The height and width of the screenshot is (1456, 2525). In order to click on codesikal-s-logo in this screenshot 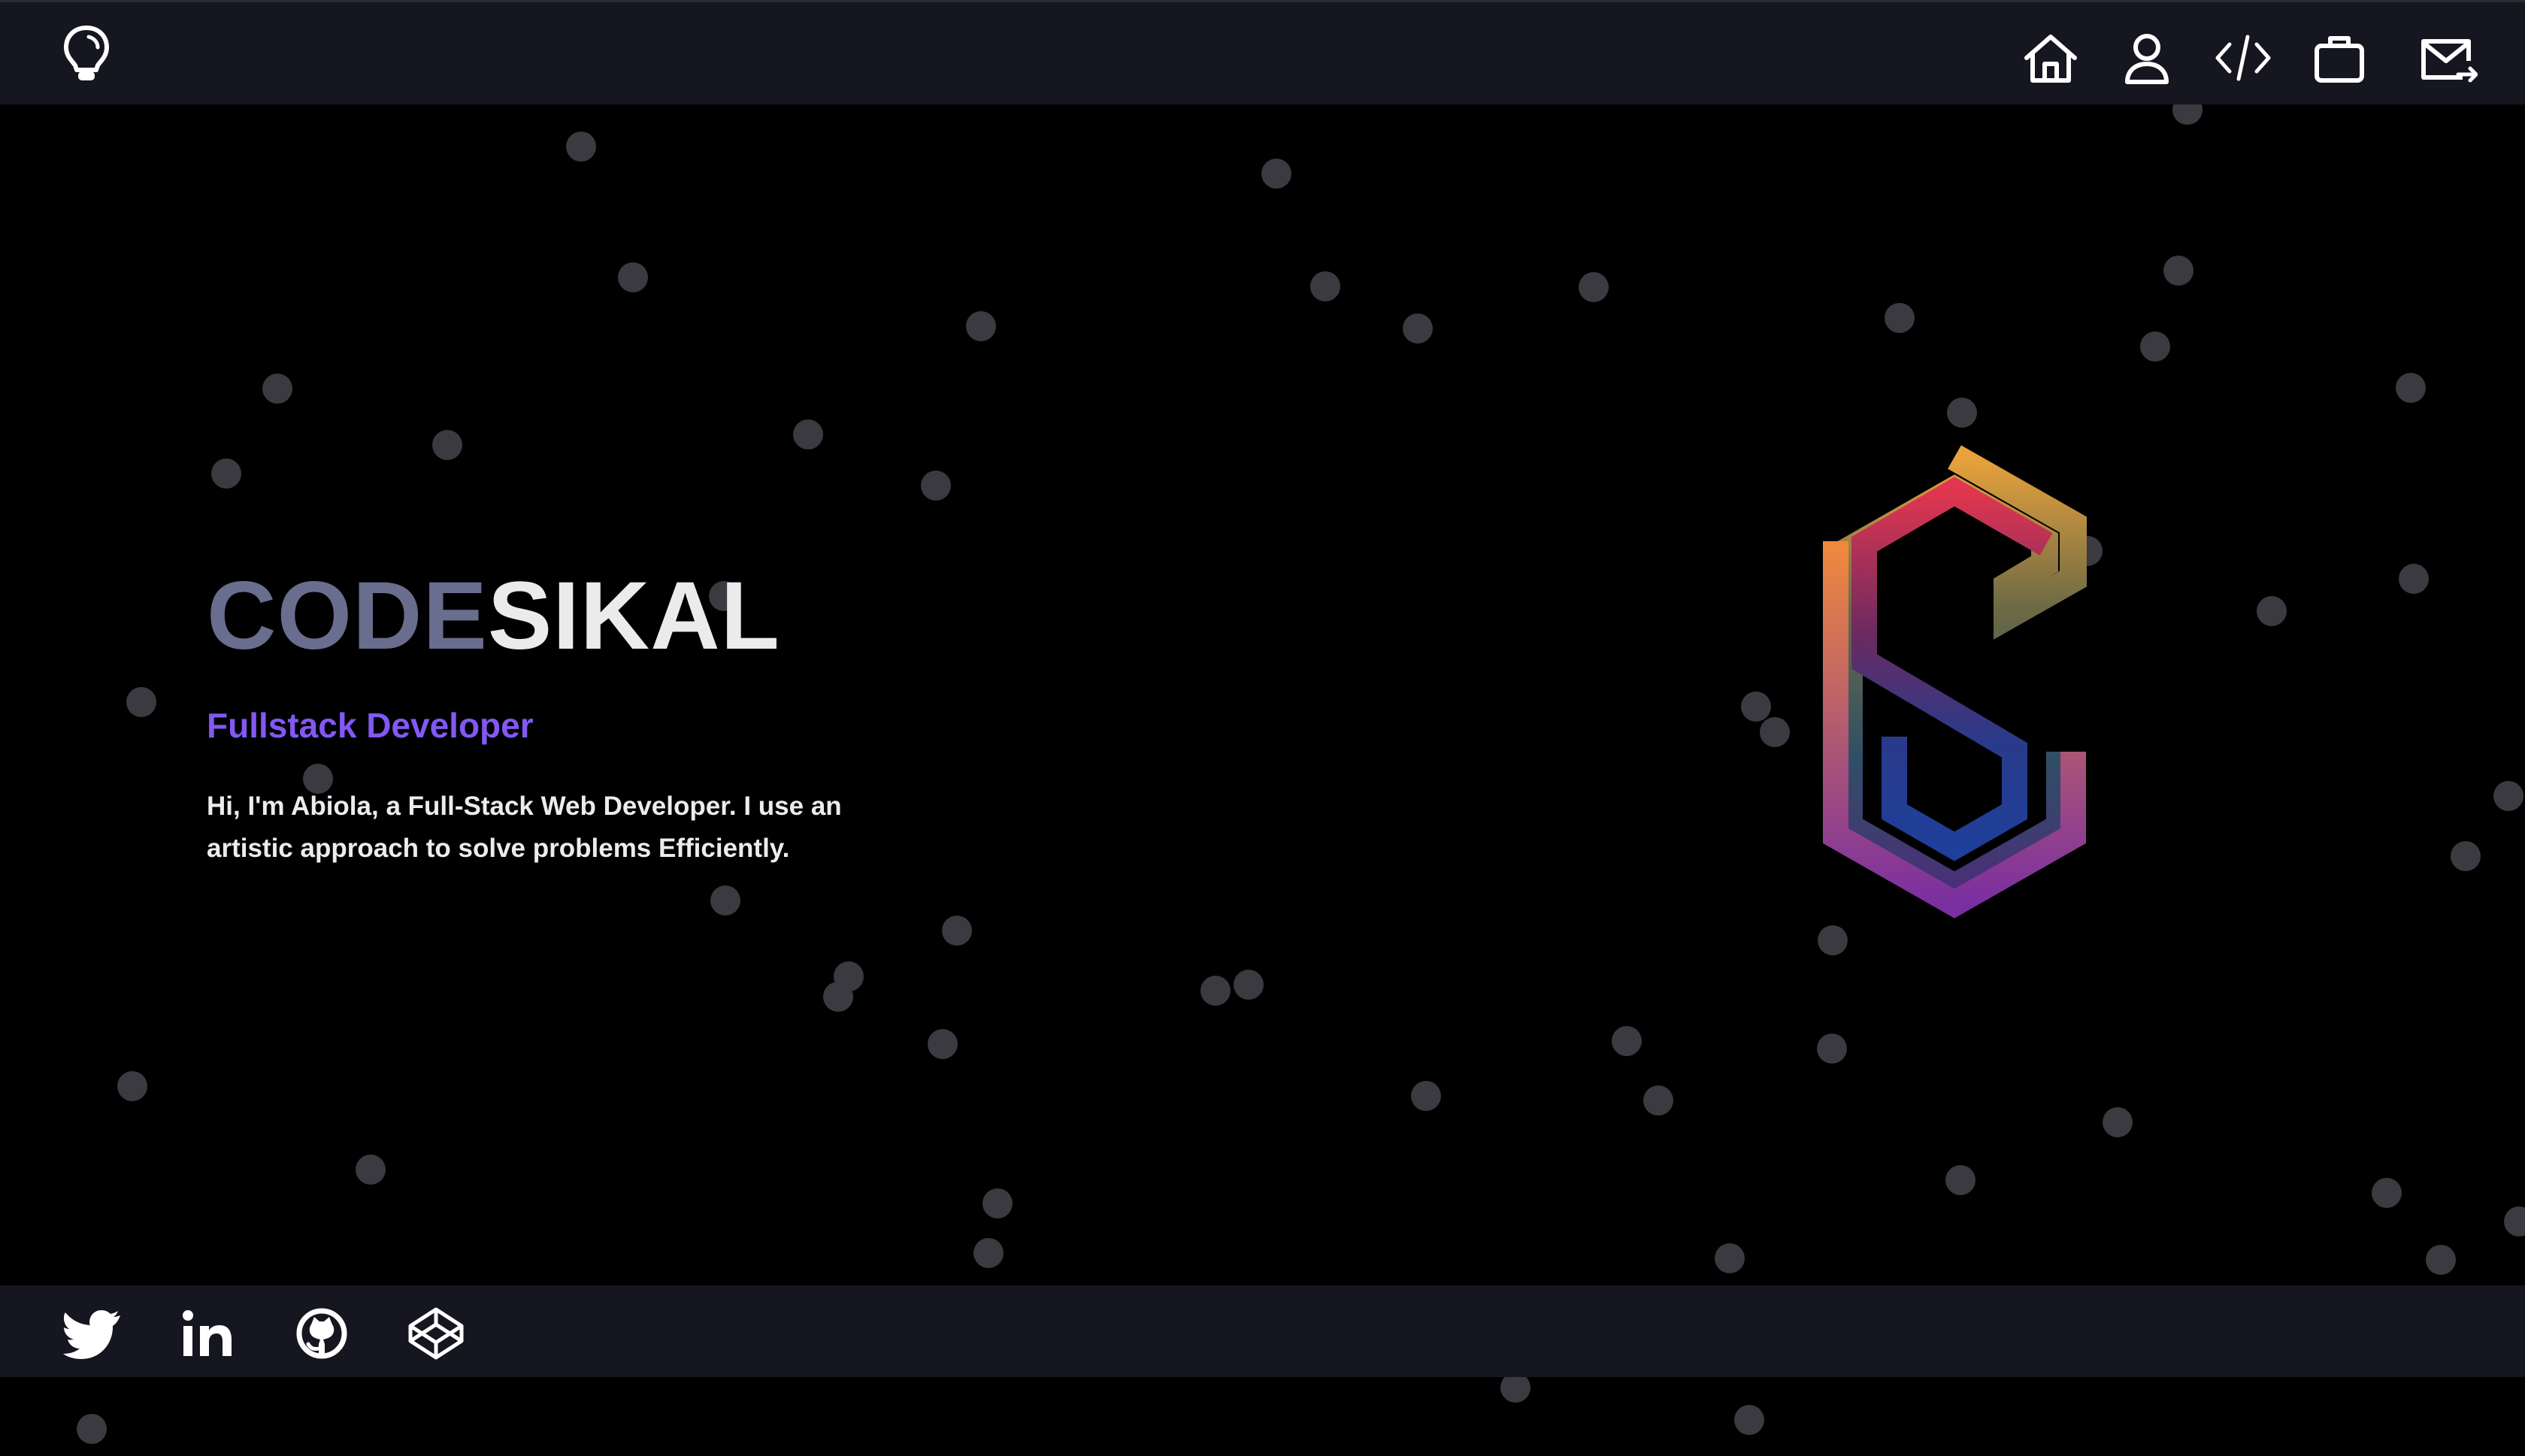, I will do `click(1955, 682)`.